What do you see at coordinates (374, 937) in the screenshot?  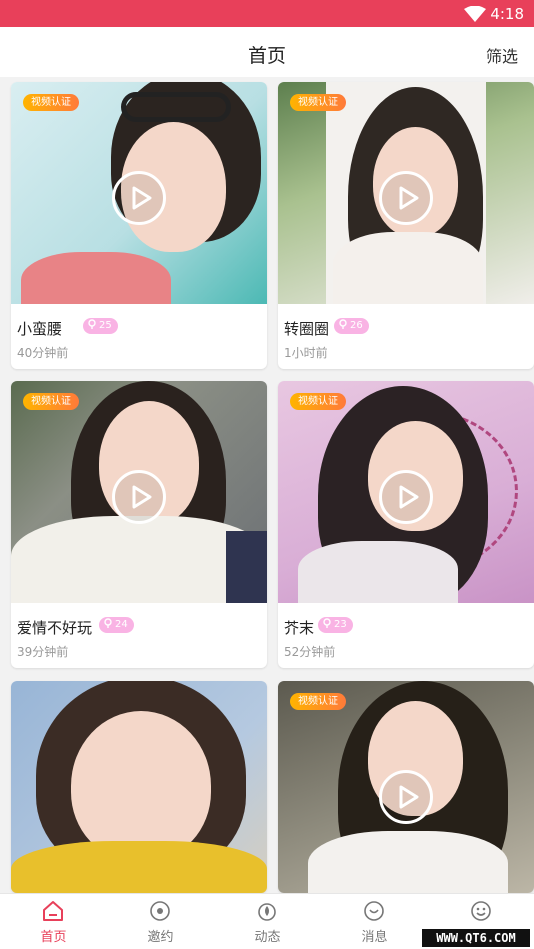 I see `tab-label: 消息` at bounding box center [374, 937].